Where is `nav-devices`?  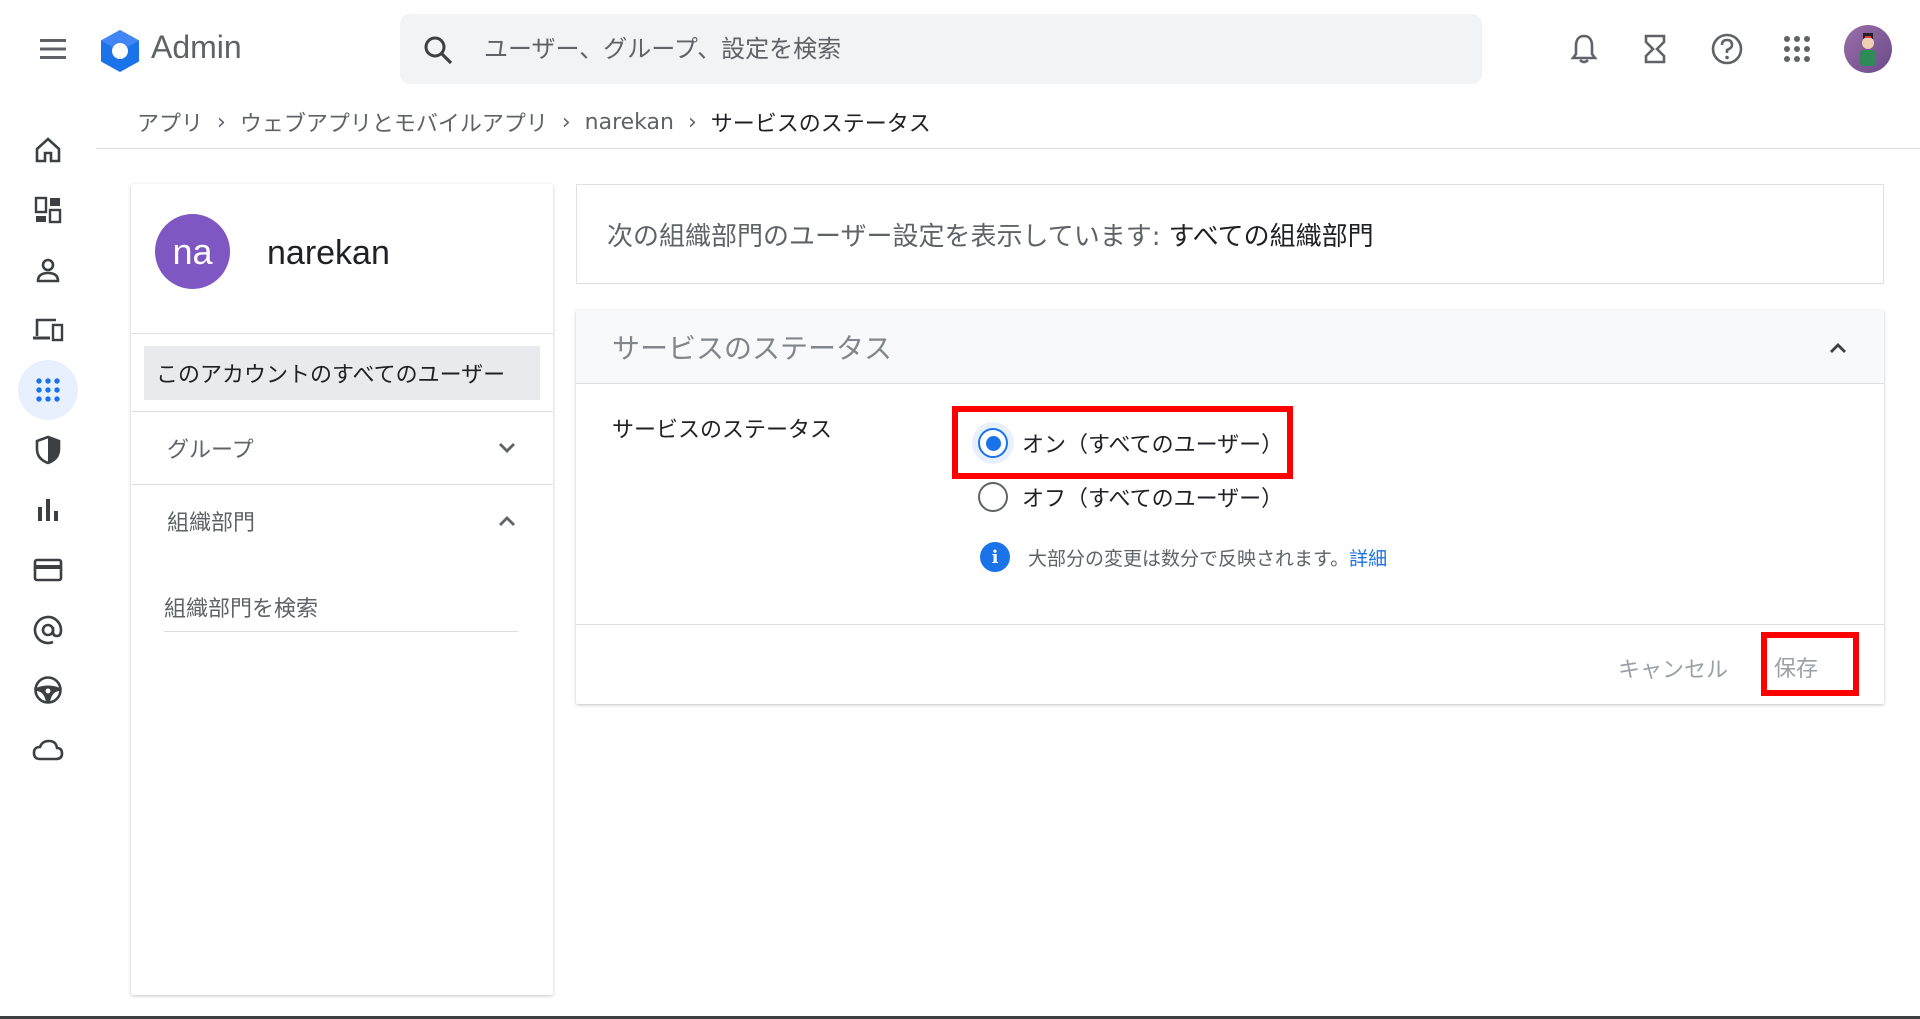 nav-devices is located at coordinates (48, 330).